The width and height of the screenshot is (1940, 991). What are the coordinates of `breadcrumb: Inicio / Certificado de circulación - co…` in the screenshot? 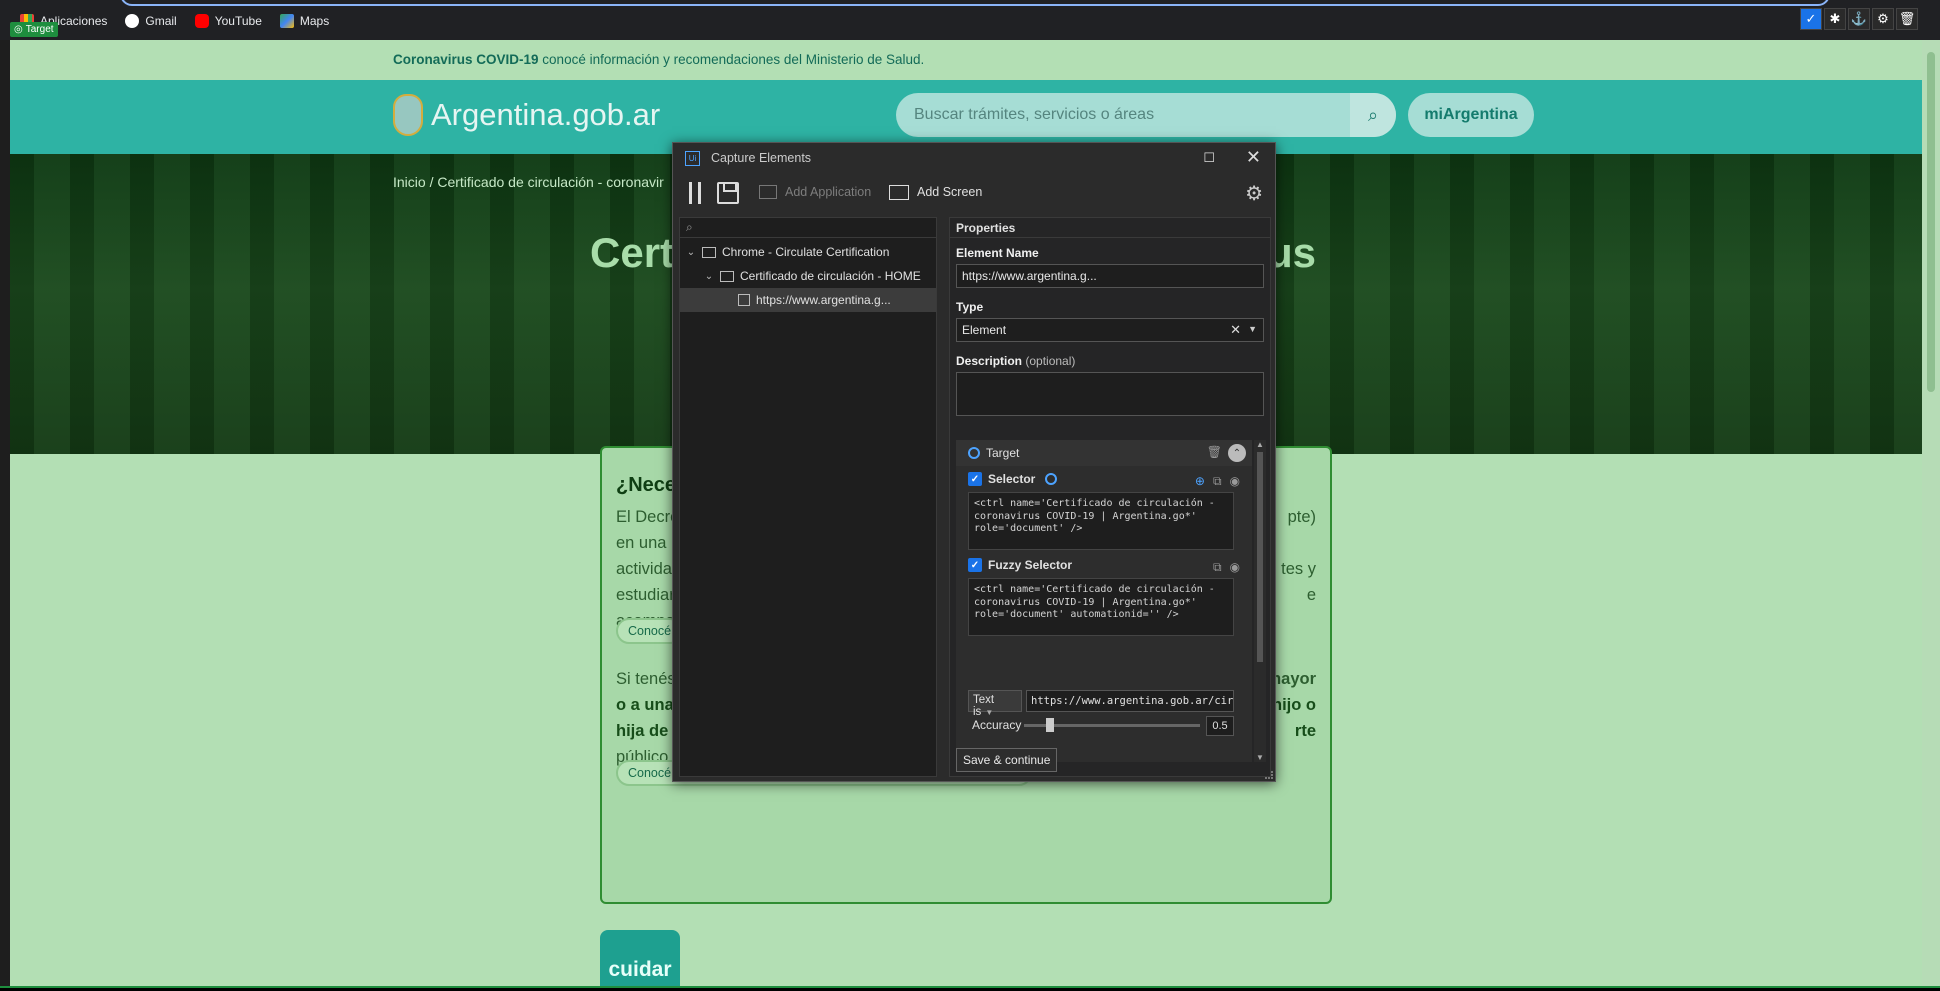 It's located at (528, 182).